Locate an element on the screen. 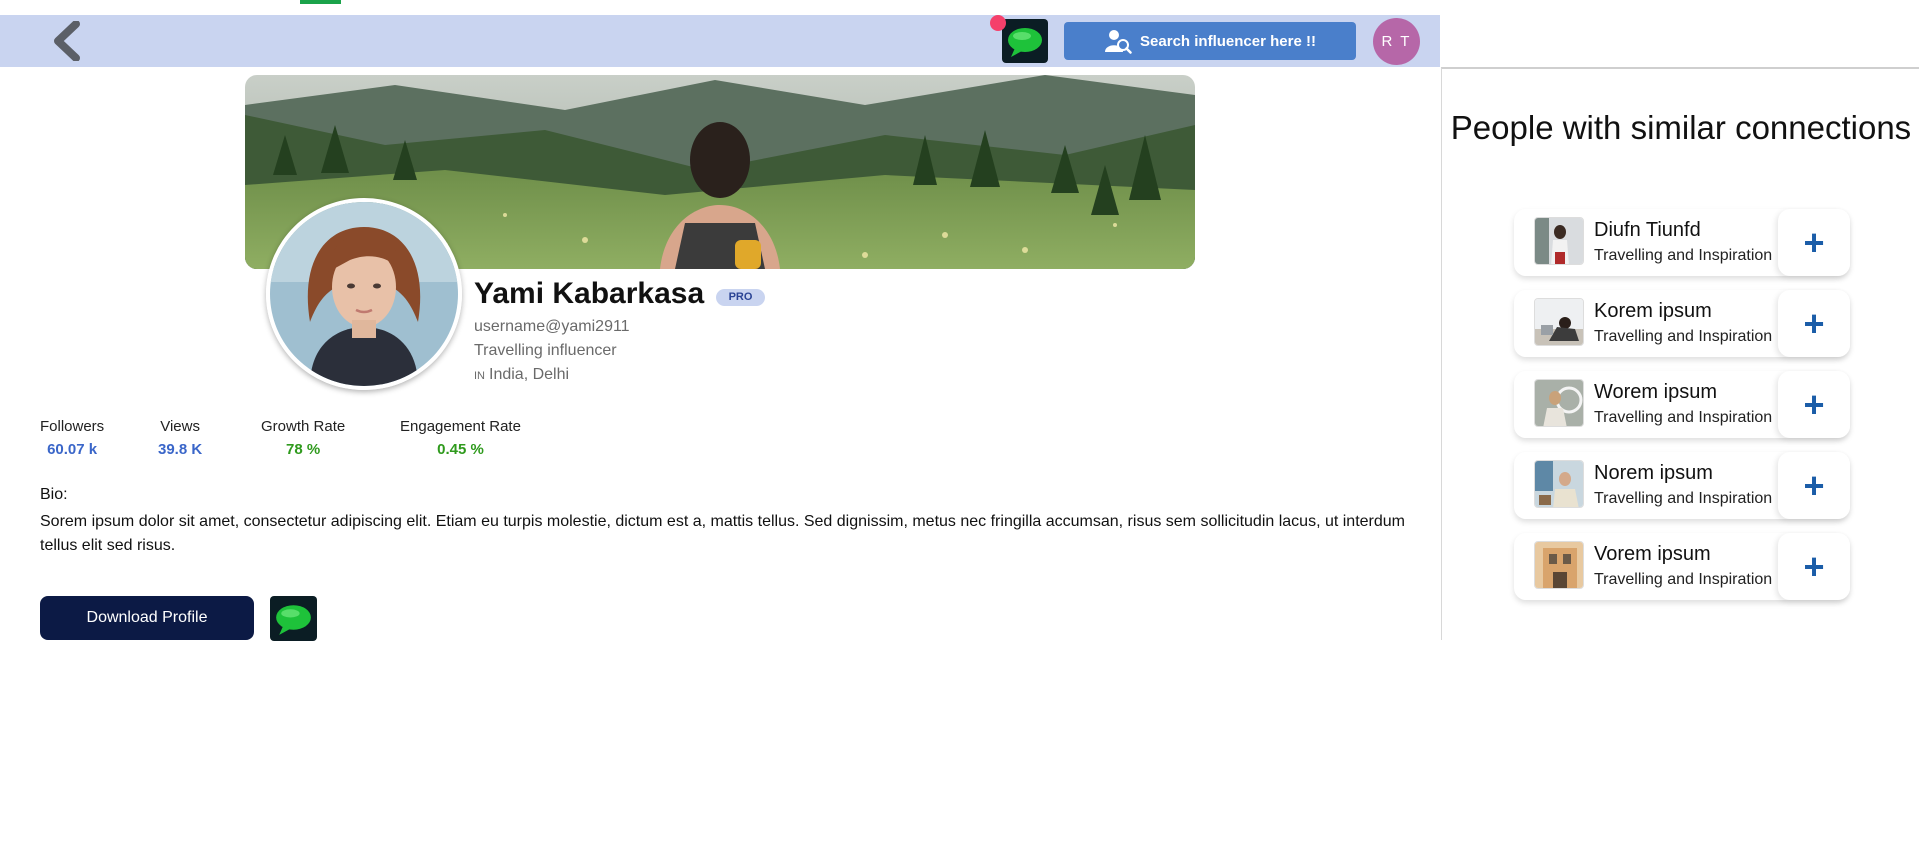 This screenshot has width=1919, height=843. panel-title: People with similar connections is located at coordinates (1681, 127).